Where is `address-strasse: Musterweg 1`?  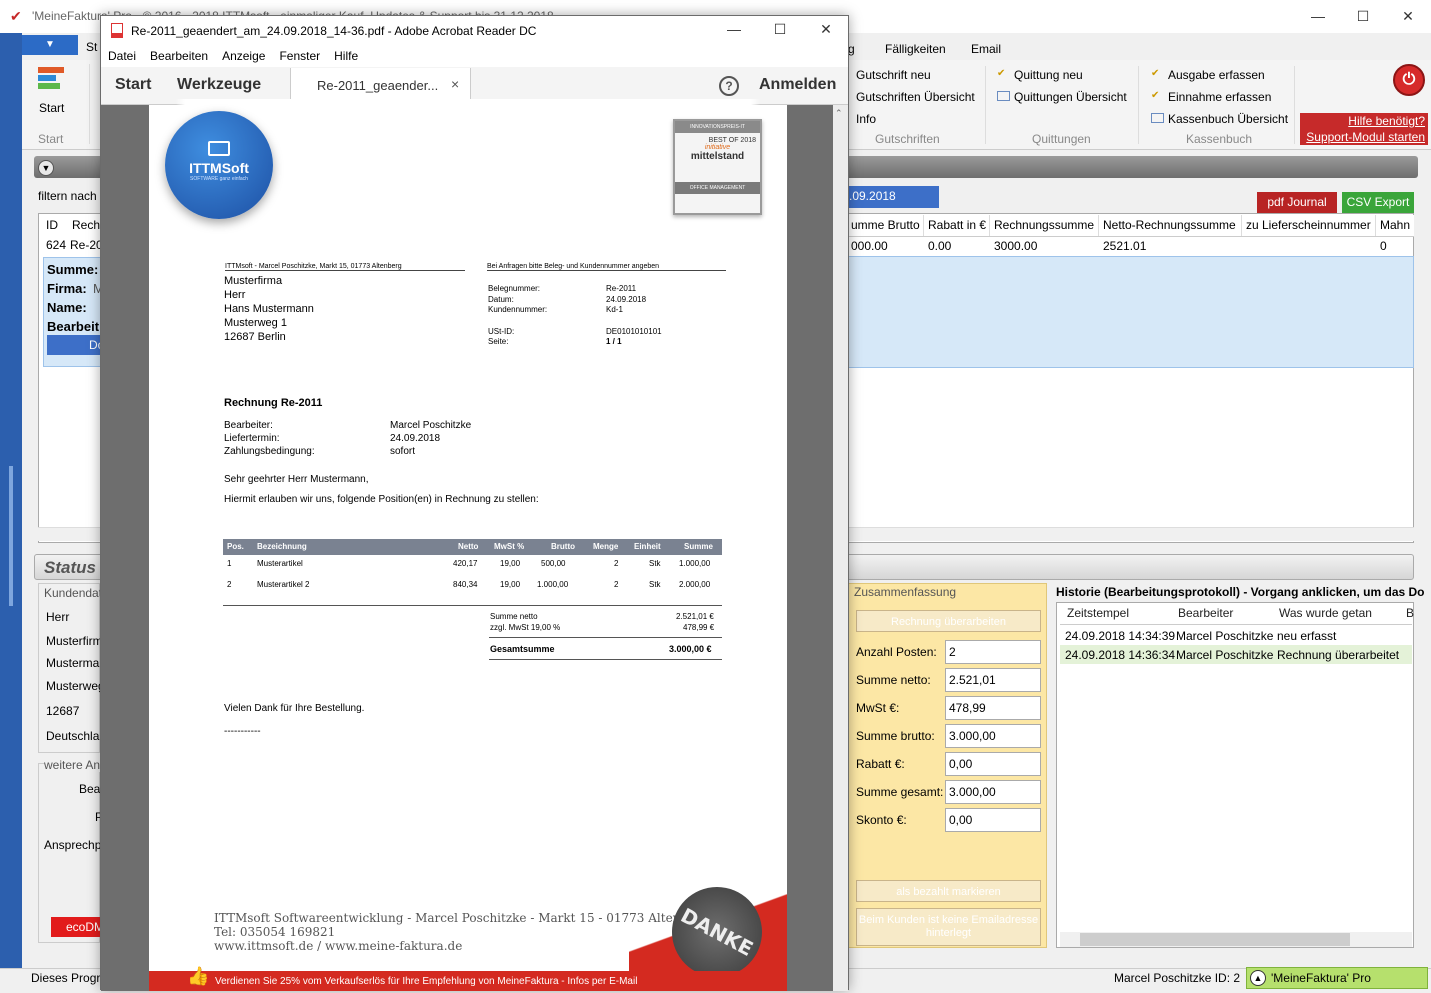 address-strasse: Musterweg 1 is located at coordinates (255, 323).